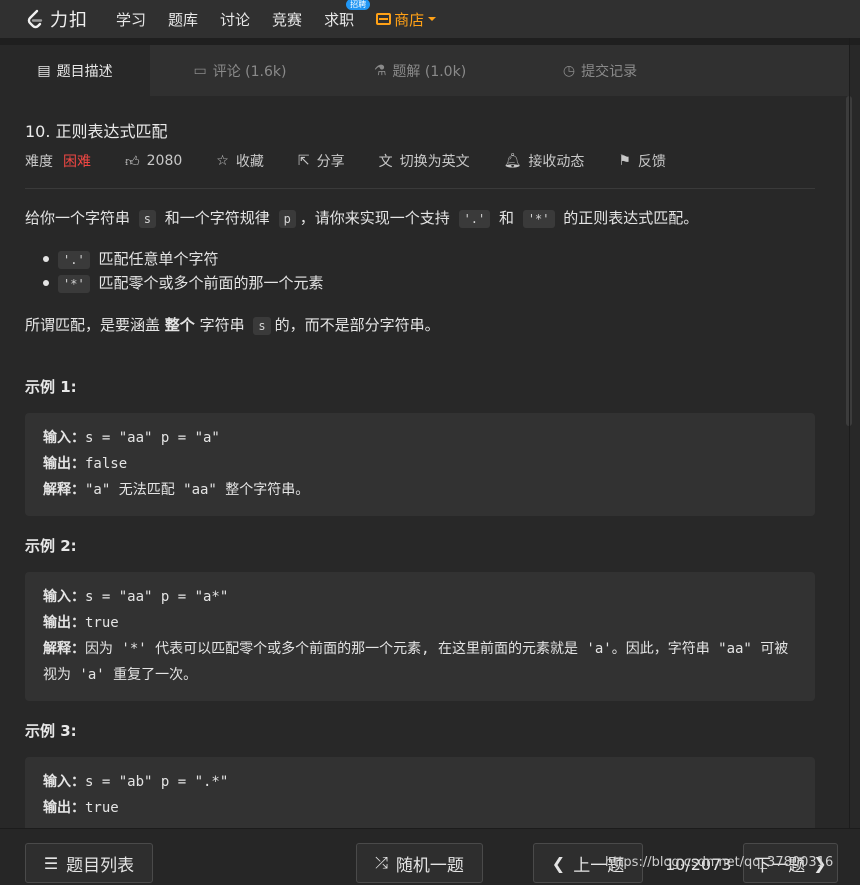 Image resolution: width=860 pixels, height=885 pixels. What do you see at coordinates (651, 162) in the screenshot?
I see `feedback-label: 反馈` at bounding box center [651, 162].